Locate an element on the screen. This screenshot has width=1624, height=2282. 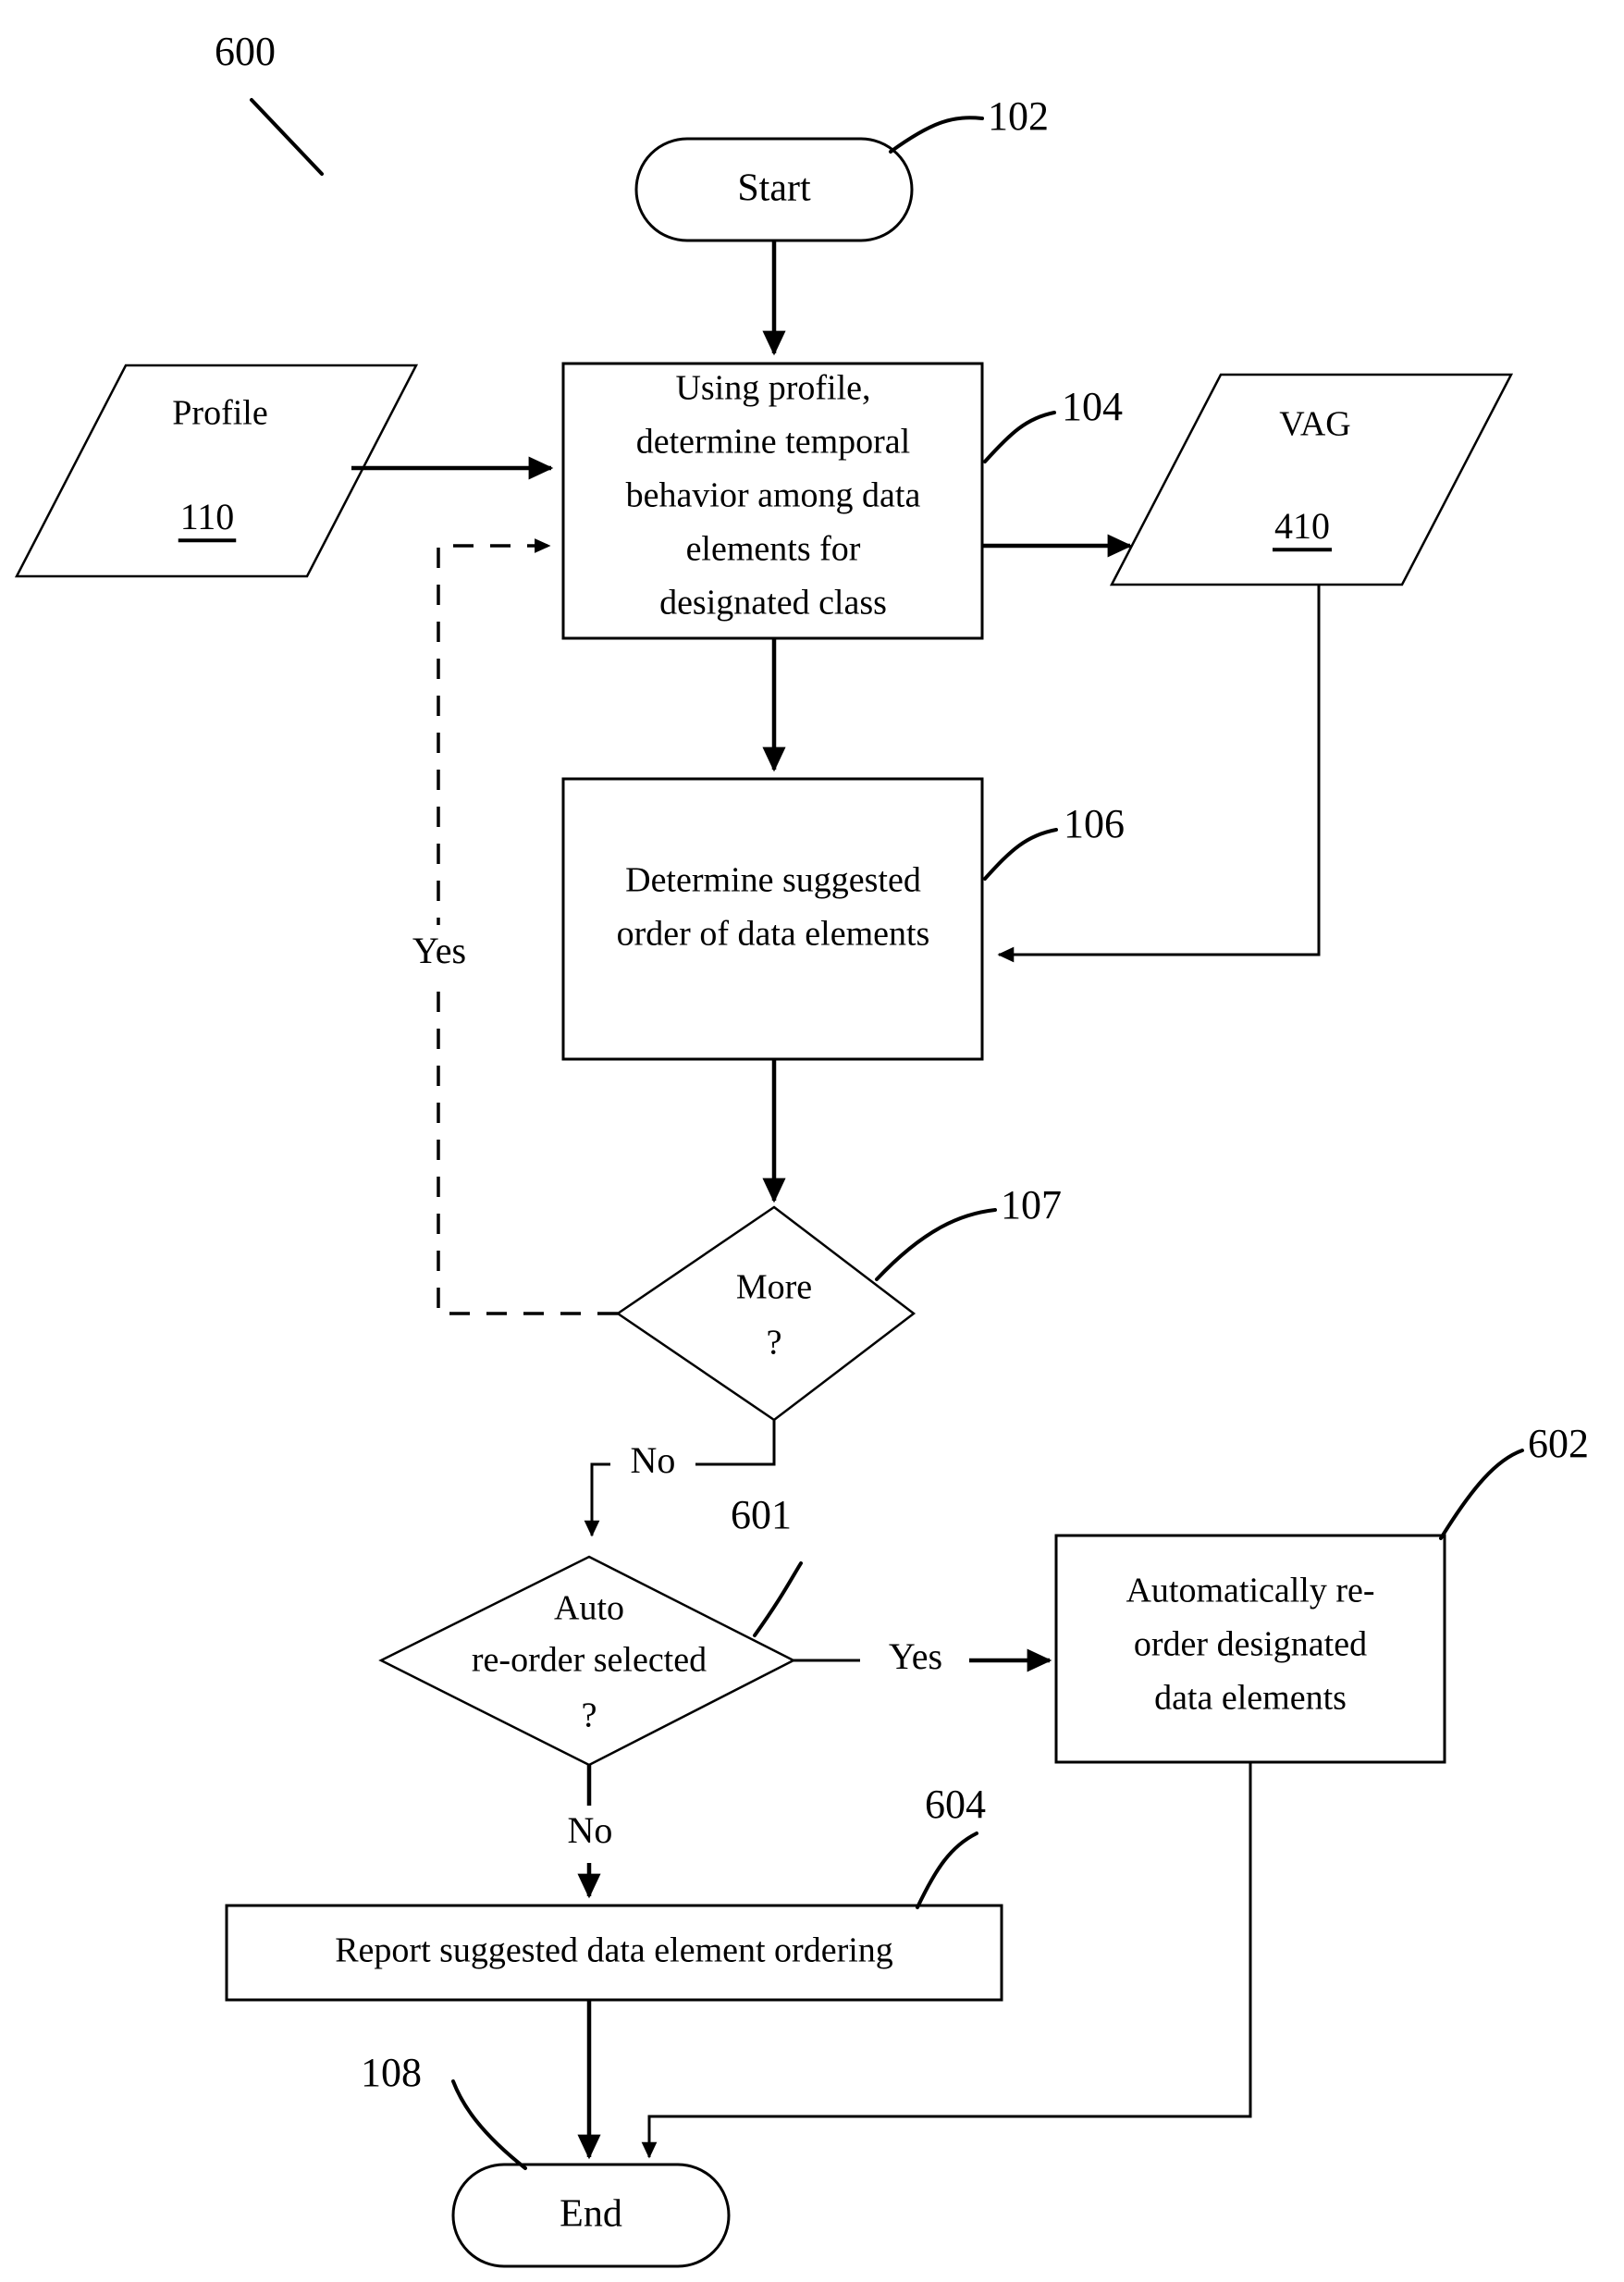
more-decision-line-1: ? is located at coordinates (774, 1344).